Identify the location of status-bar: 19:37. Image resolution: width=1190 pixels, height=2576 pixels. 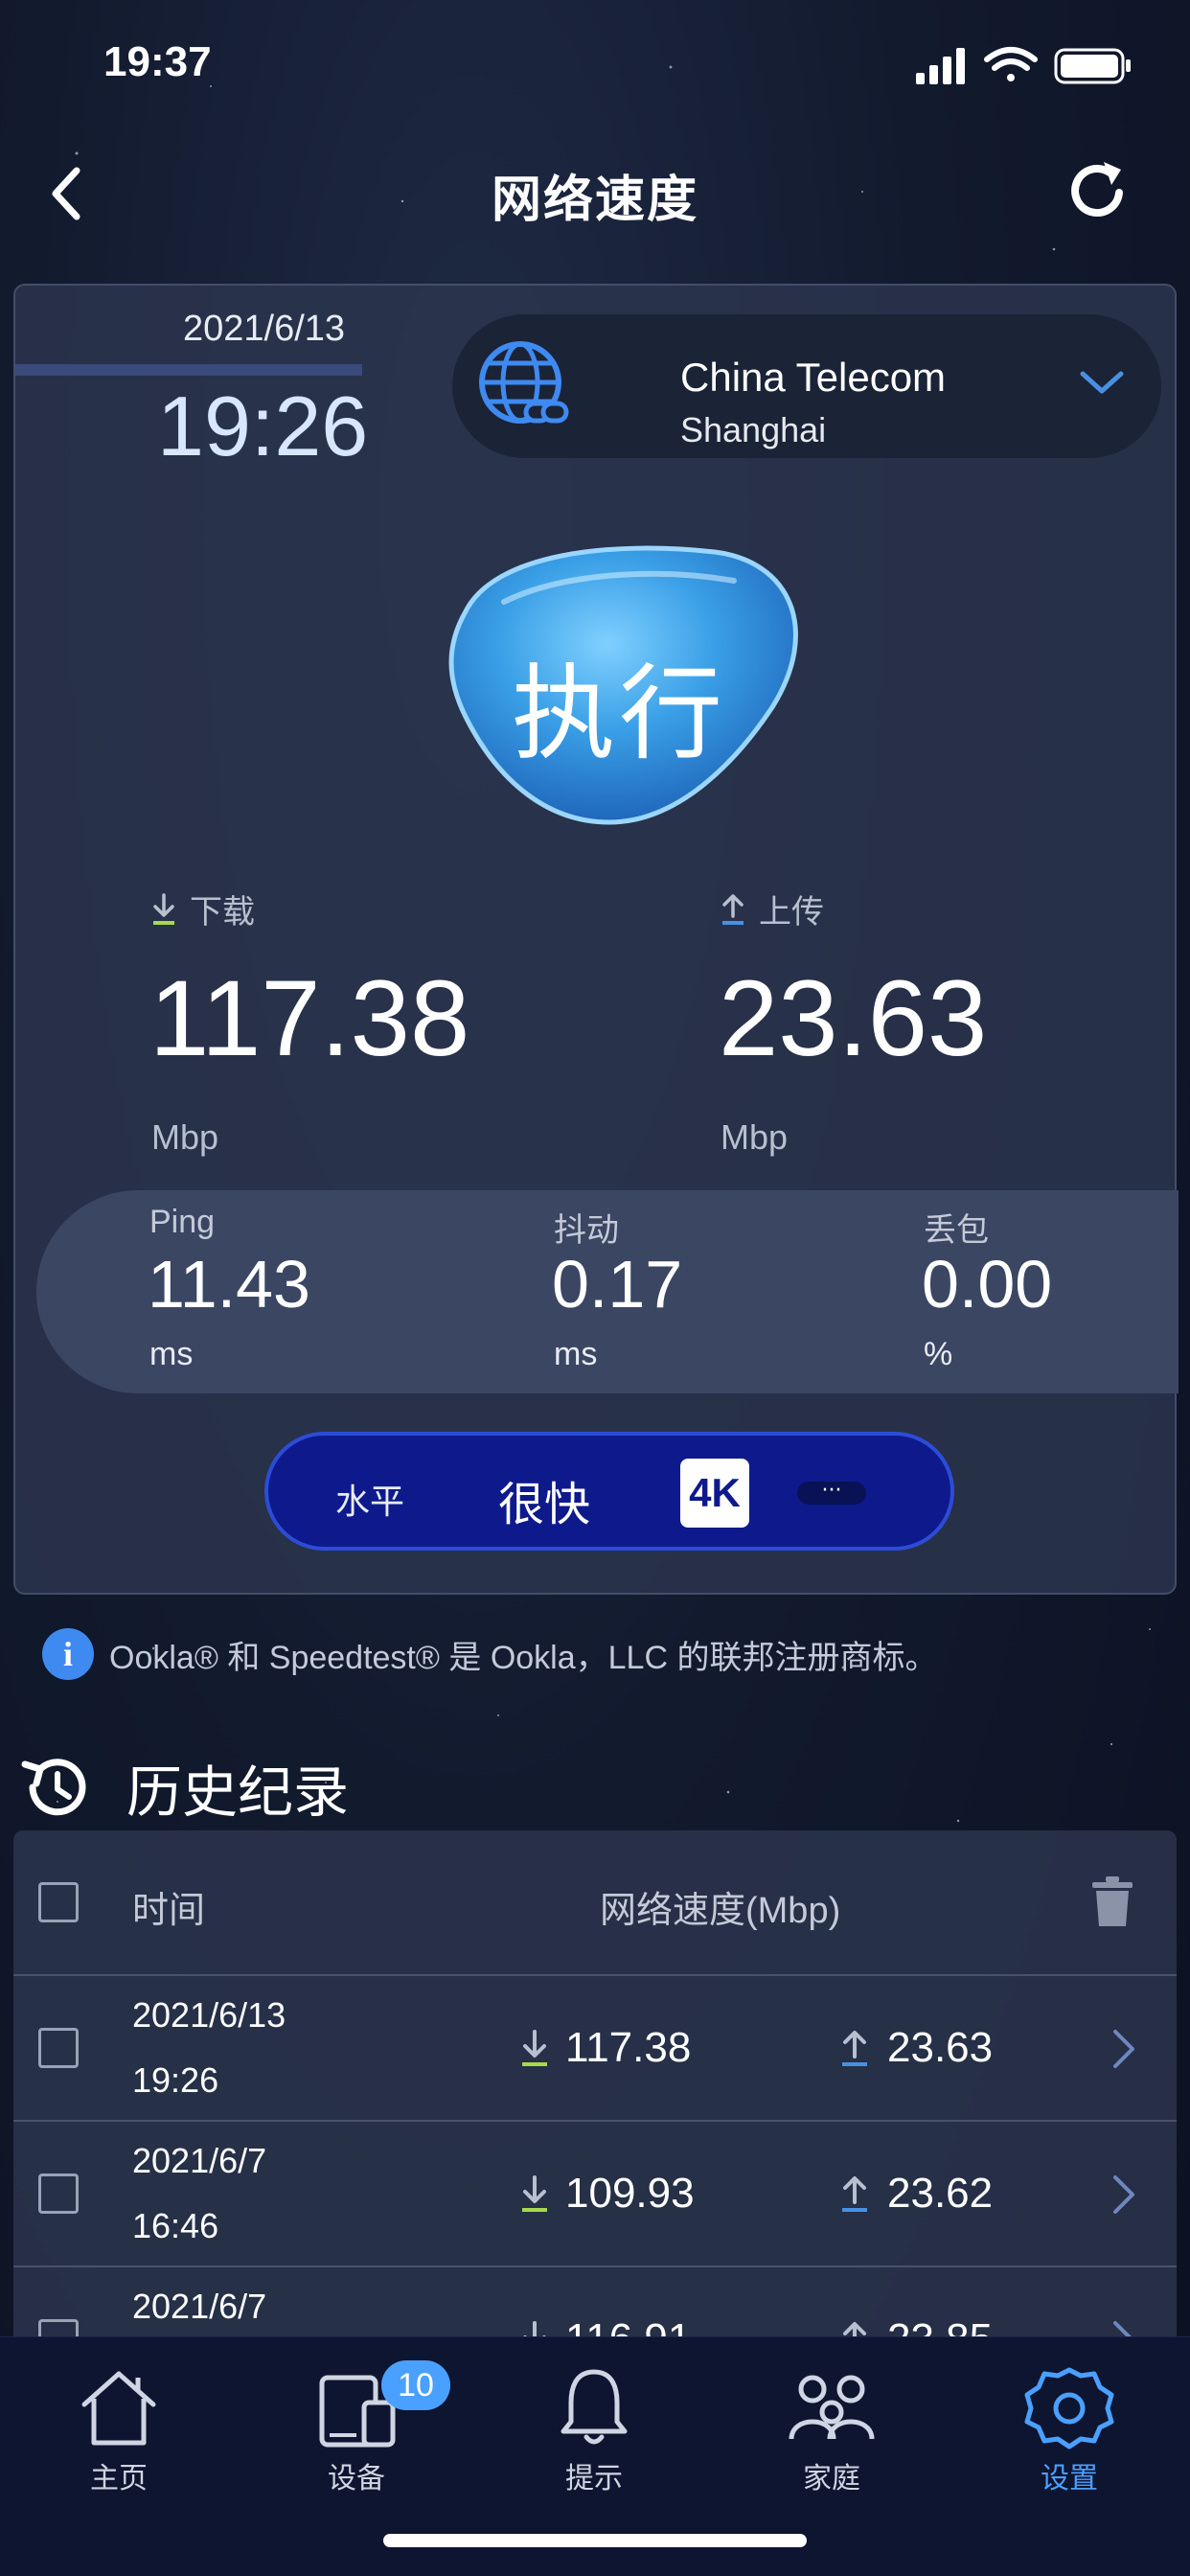
(595, 63).